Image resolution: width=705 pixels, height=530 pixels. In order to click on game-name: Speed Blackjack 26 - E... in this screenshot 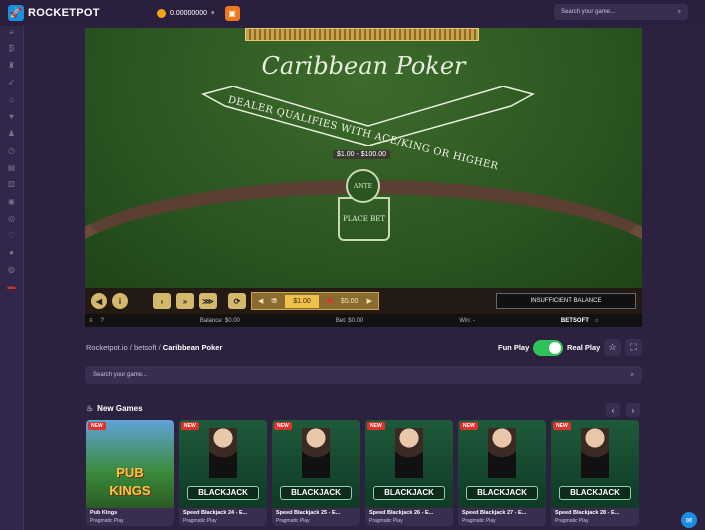, I will do `click(401, 513)`.